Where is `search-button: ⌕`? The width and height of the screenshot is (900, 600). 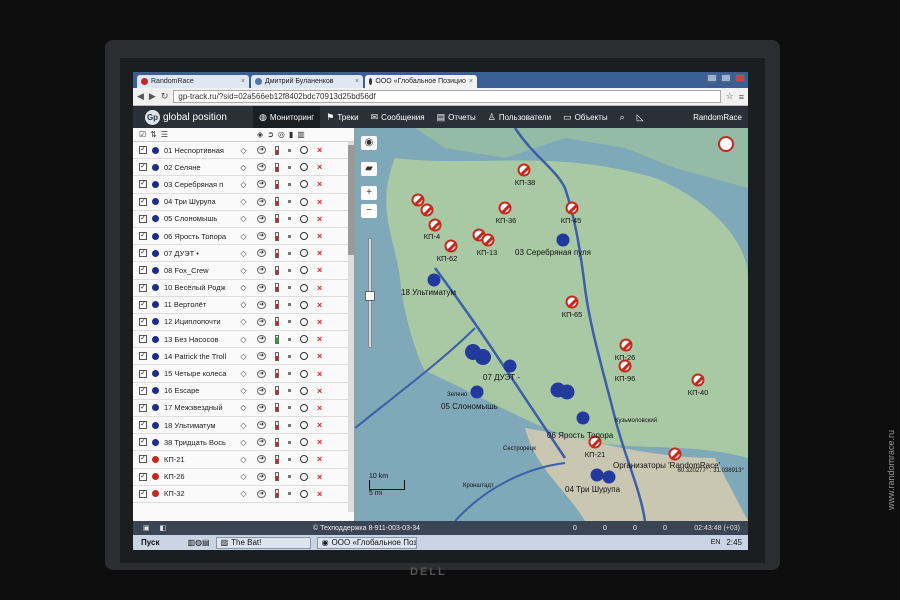 search-button: ⌕ is located at coordinates (622, 117).